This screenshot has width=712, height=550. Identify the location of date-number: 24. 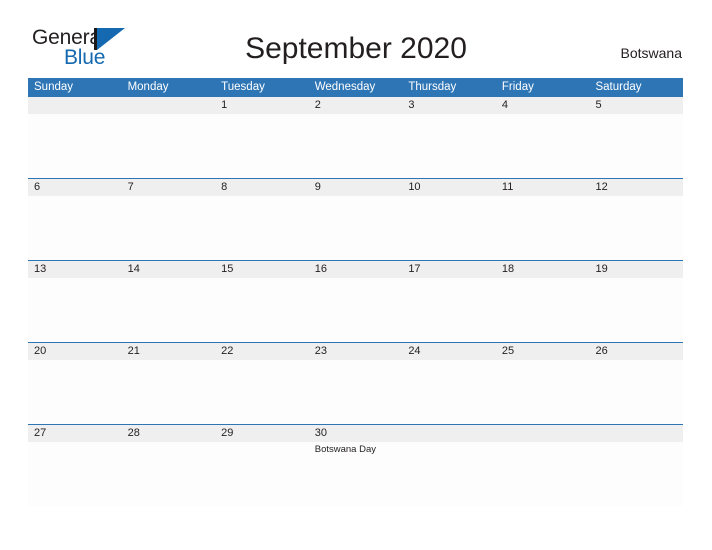
(449, 351).